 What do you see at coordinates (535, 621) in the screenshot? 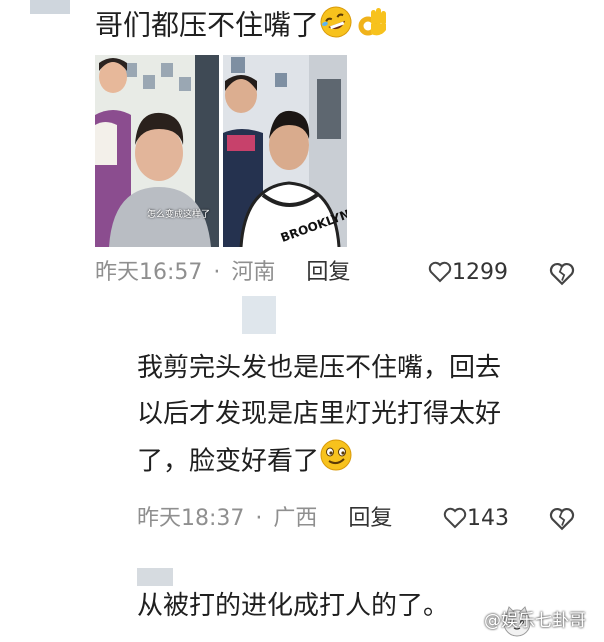
I see `watermark-text: @娱乐七卦哥` at bounding box center [535, 621].